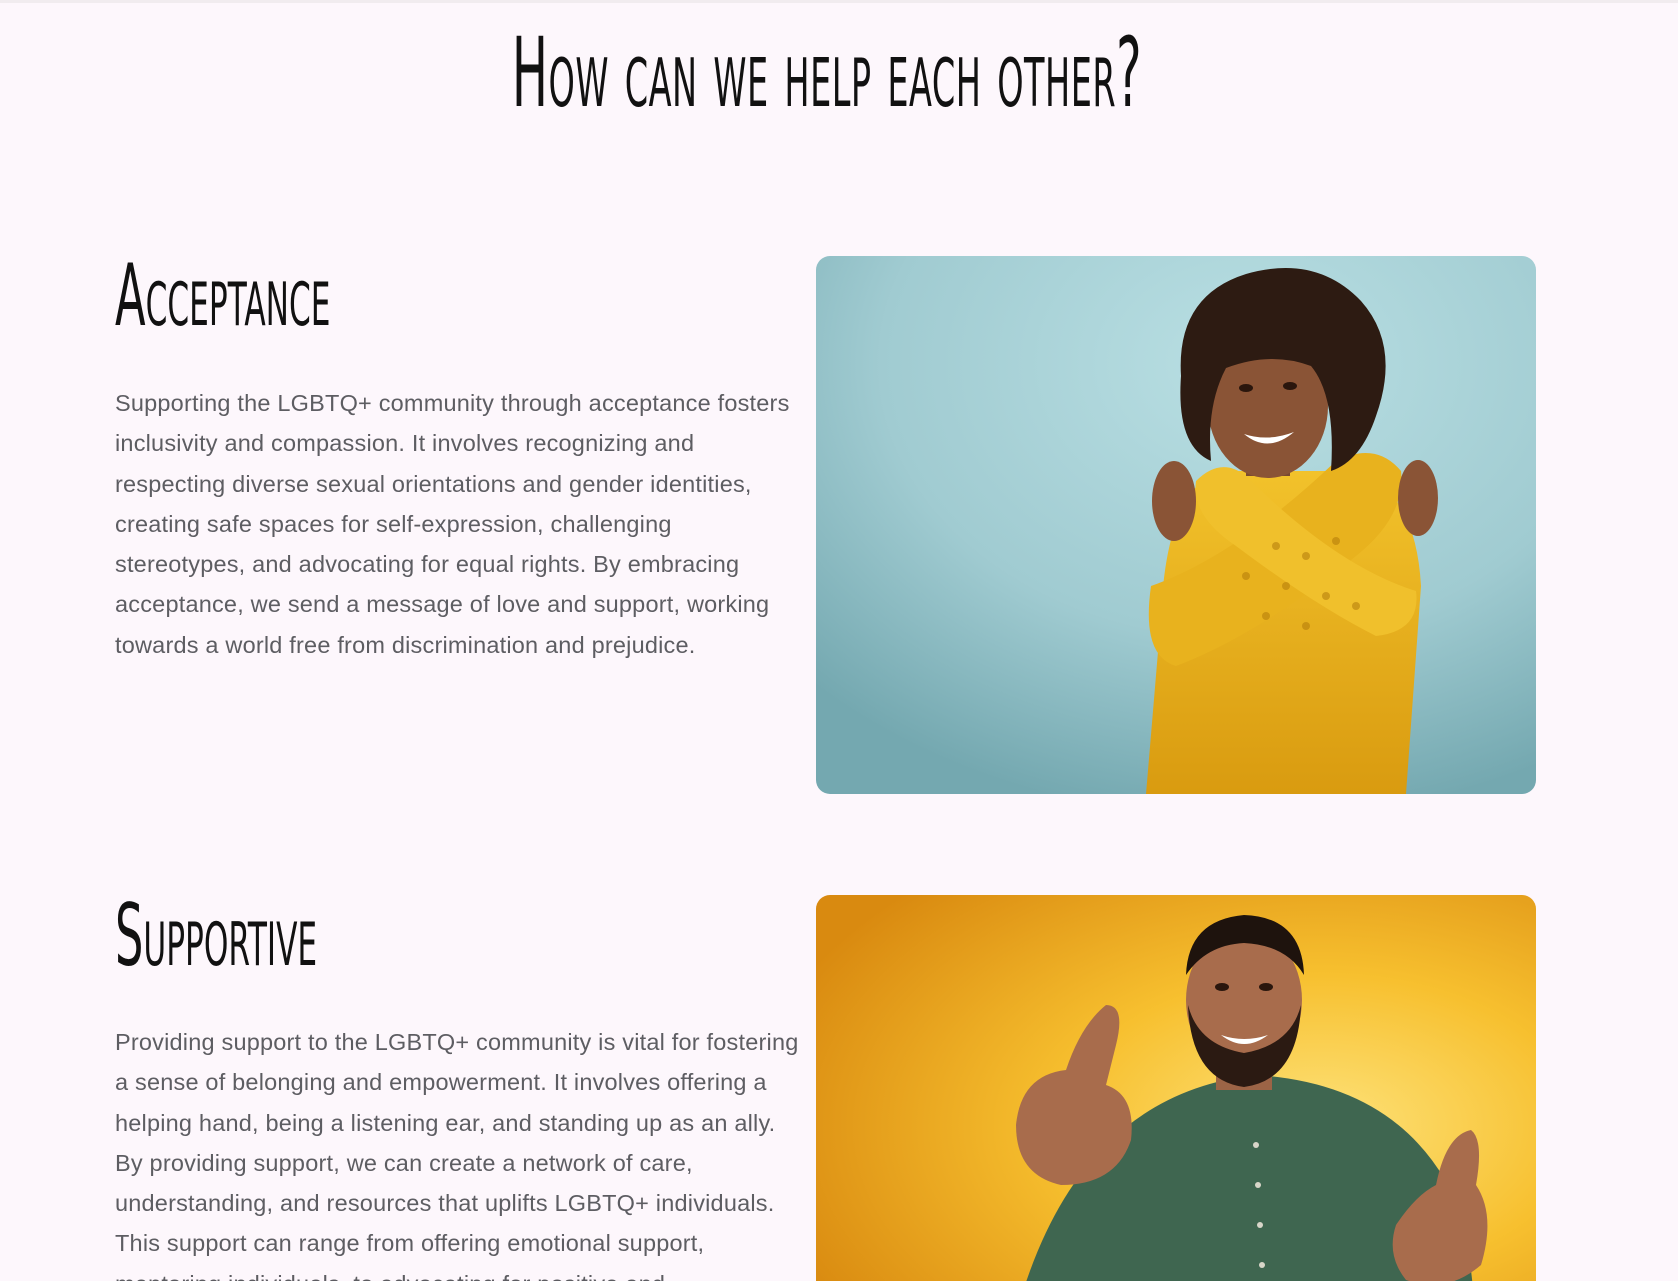  Describe the element at coordinates (1176, 1088) in the screenshot. I see `supportive-photo` at that location.